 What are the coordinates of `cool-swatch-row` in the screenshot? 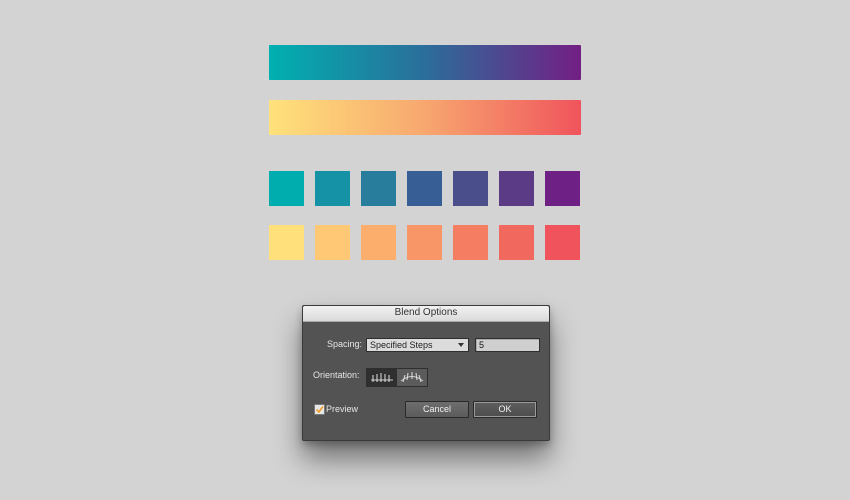 It's located at (425, 188).